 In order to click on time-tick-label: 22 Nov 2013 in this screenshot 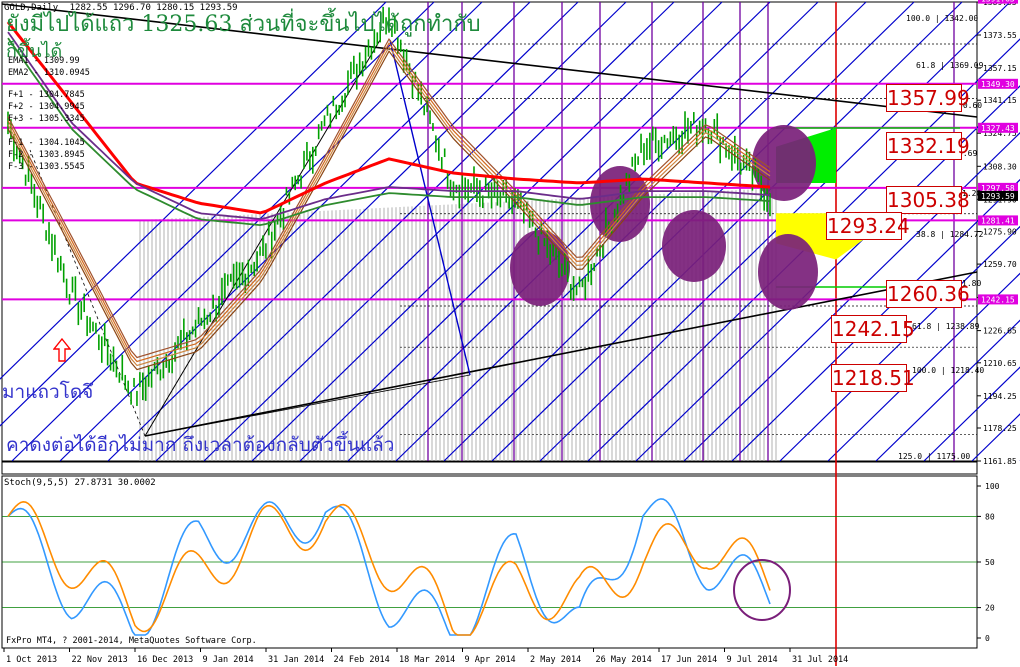, I will do `click(100, 660)`.